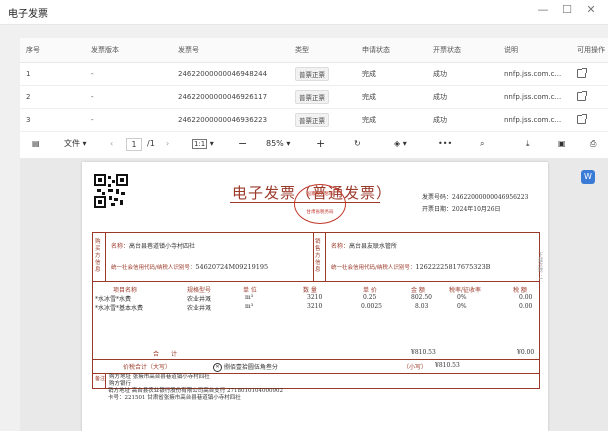 The width and height of the screenshot is (608, 431). Describe the element at coordinates (242, 144) in the screenshot. I see `zoom-out-icon: −` at that location.